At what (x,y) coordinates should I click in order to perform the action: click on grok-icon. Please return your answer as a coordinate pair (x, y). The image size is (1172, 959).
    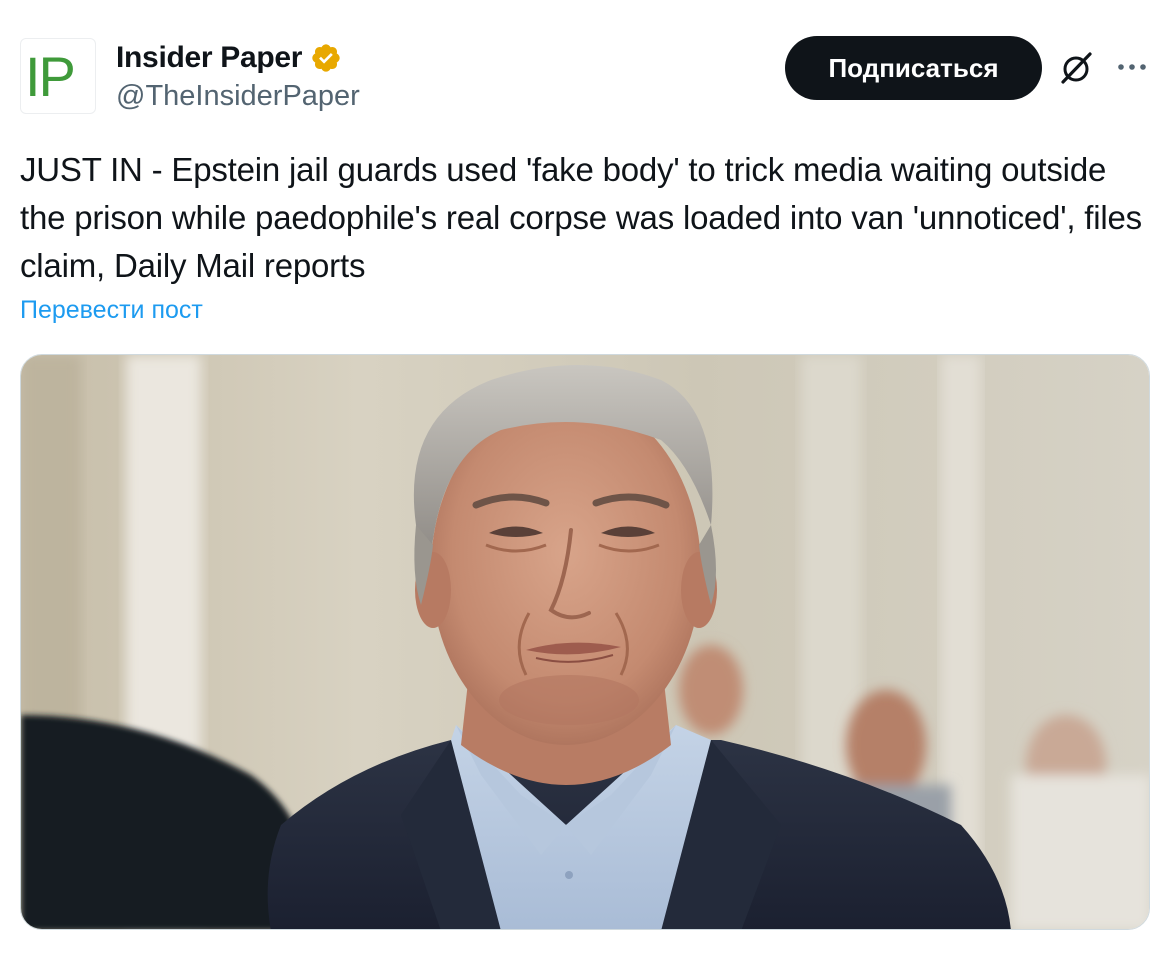
    Looking at the image, I should click on (1077, 68).